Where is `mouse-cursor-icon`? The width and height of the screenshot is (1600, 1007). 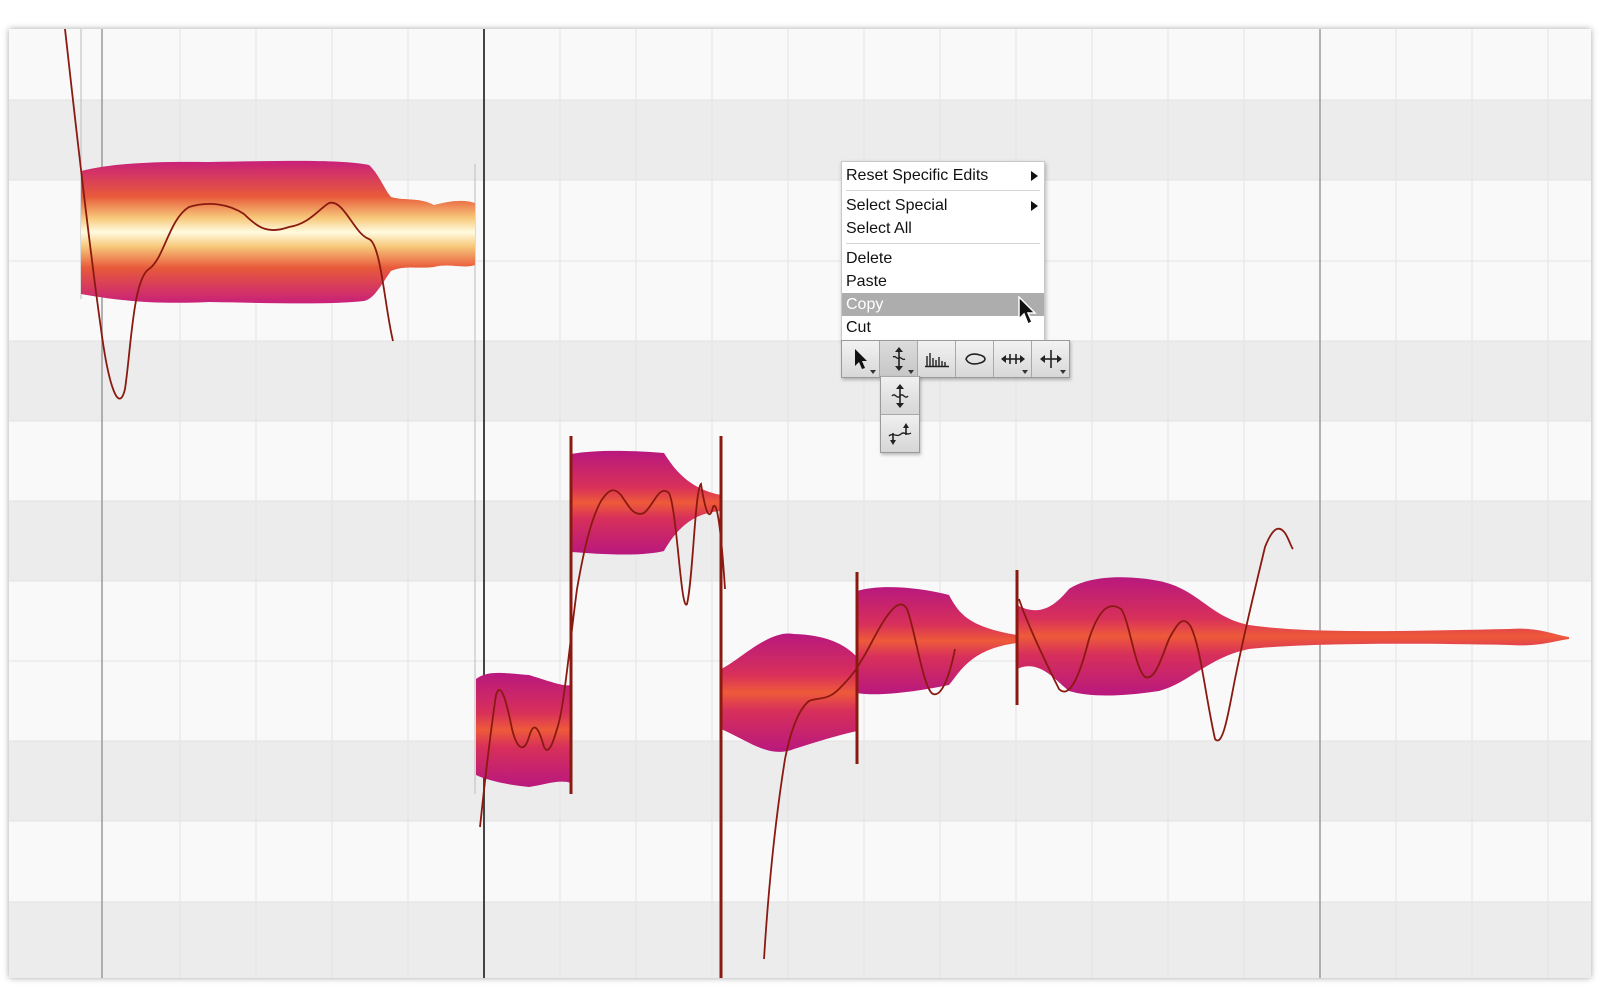 mouse-cursor-icon is located at coordinates (1027, 311).